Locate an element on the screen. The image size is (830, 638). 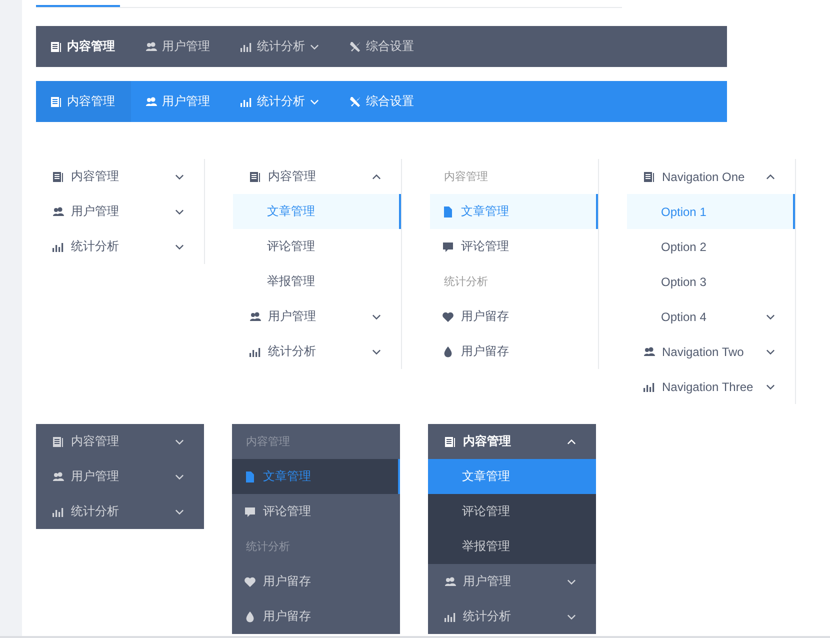
menu-item: Option 3 is located at coordinates (711, 281).